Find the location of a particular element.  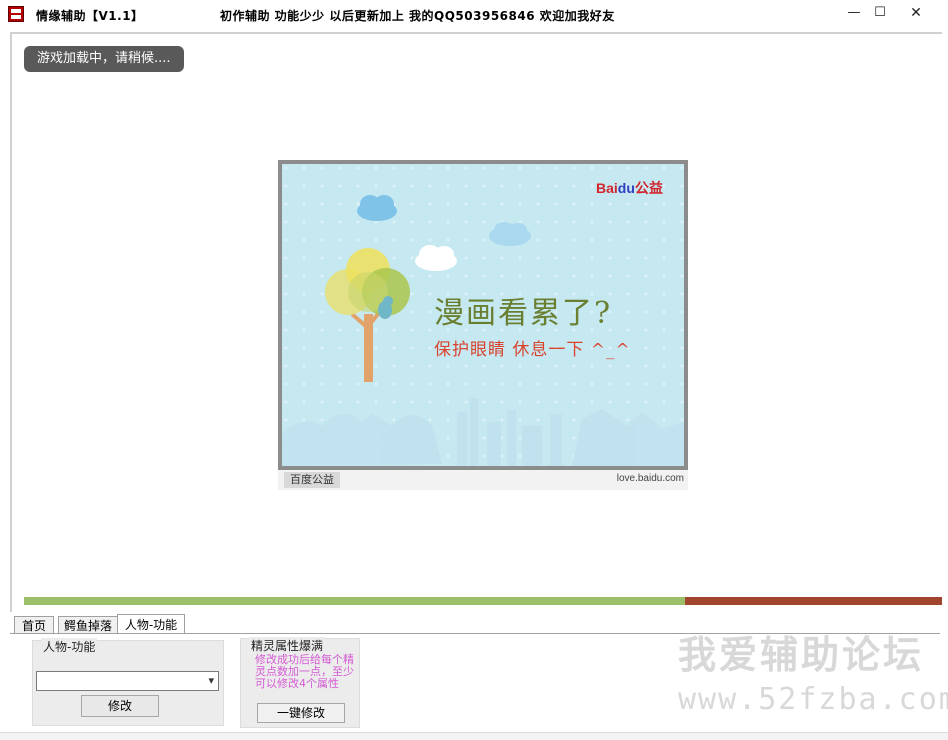

chevron-down-icon: ▾ is located at coordinates (211, 680).